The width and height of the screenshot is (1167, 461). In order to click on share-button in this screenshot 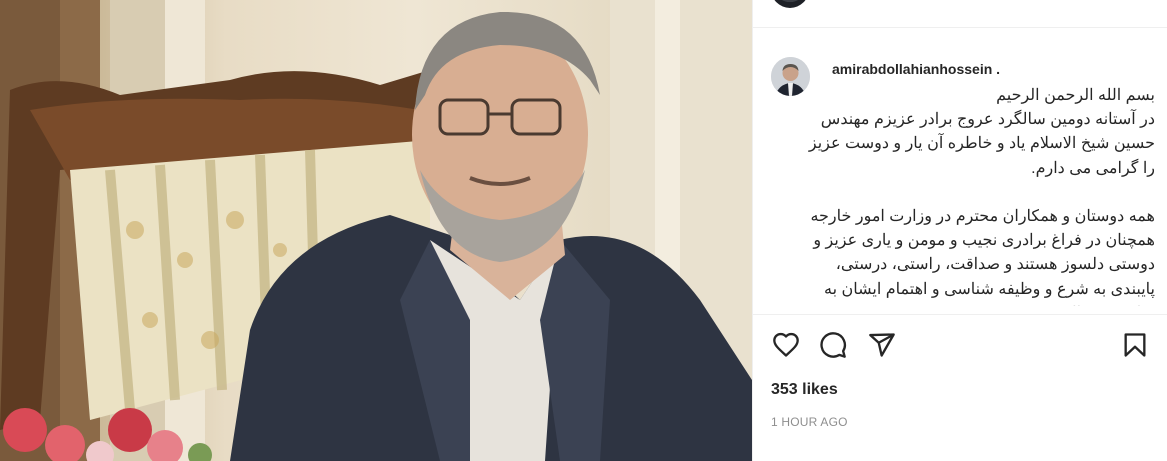, I will do `click(882, 345)`.